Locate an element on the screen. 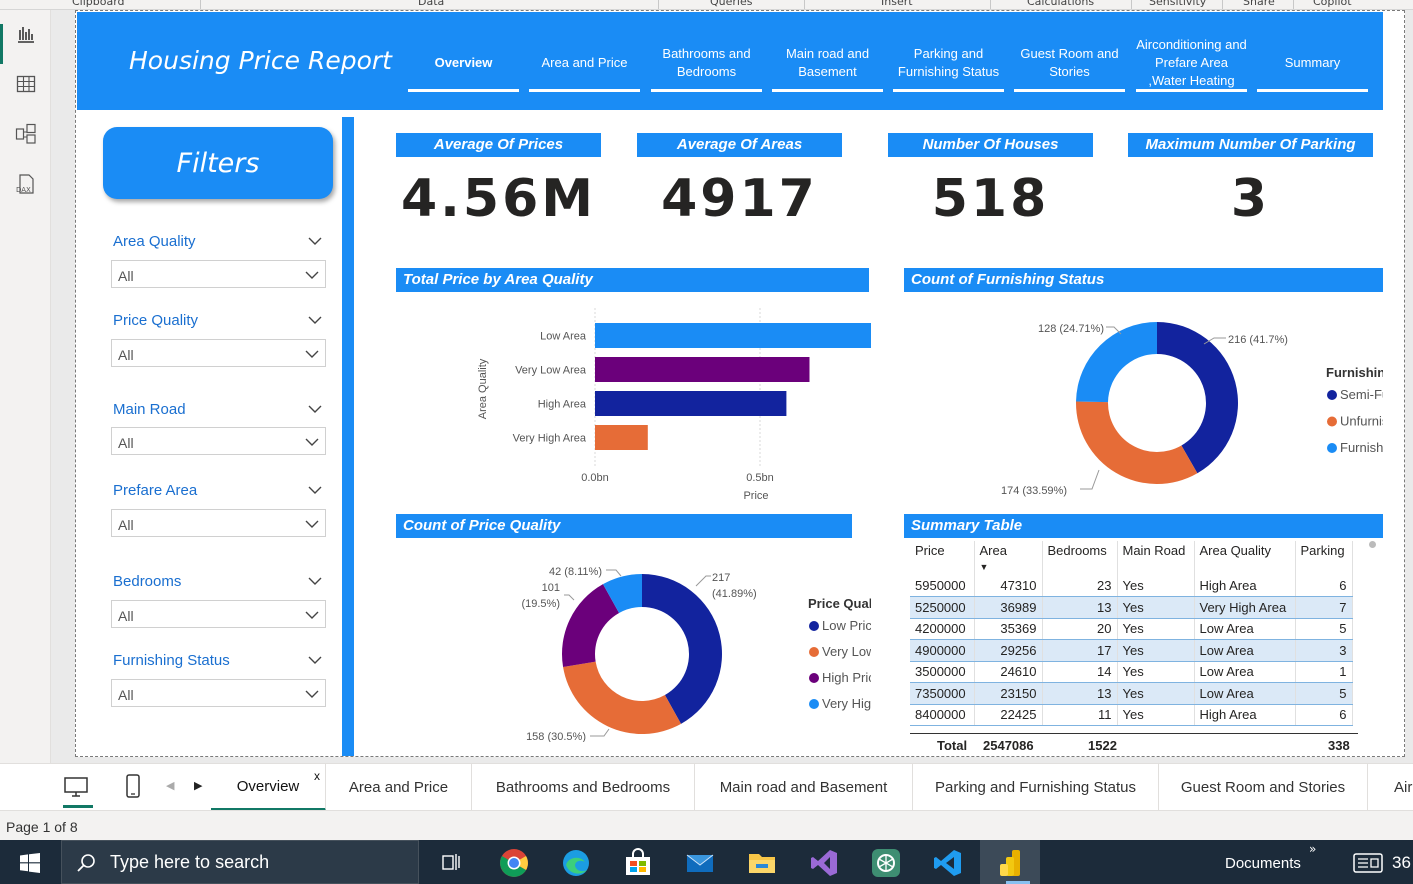 The width and height of the screenshot is (1413, 884). page-tab-parking-and-furnishing: Parking and Furnishing Status is located at coordinates (1036, 787).